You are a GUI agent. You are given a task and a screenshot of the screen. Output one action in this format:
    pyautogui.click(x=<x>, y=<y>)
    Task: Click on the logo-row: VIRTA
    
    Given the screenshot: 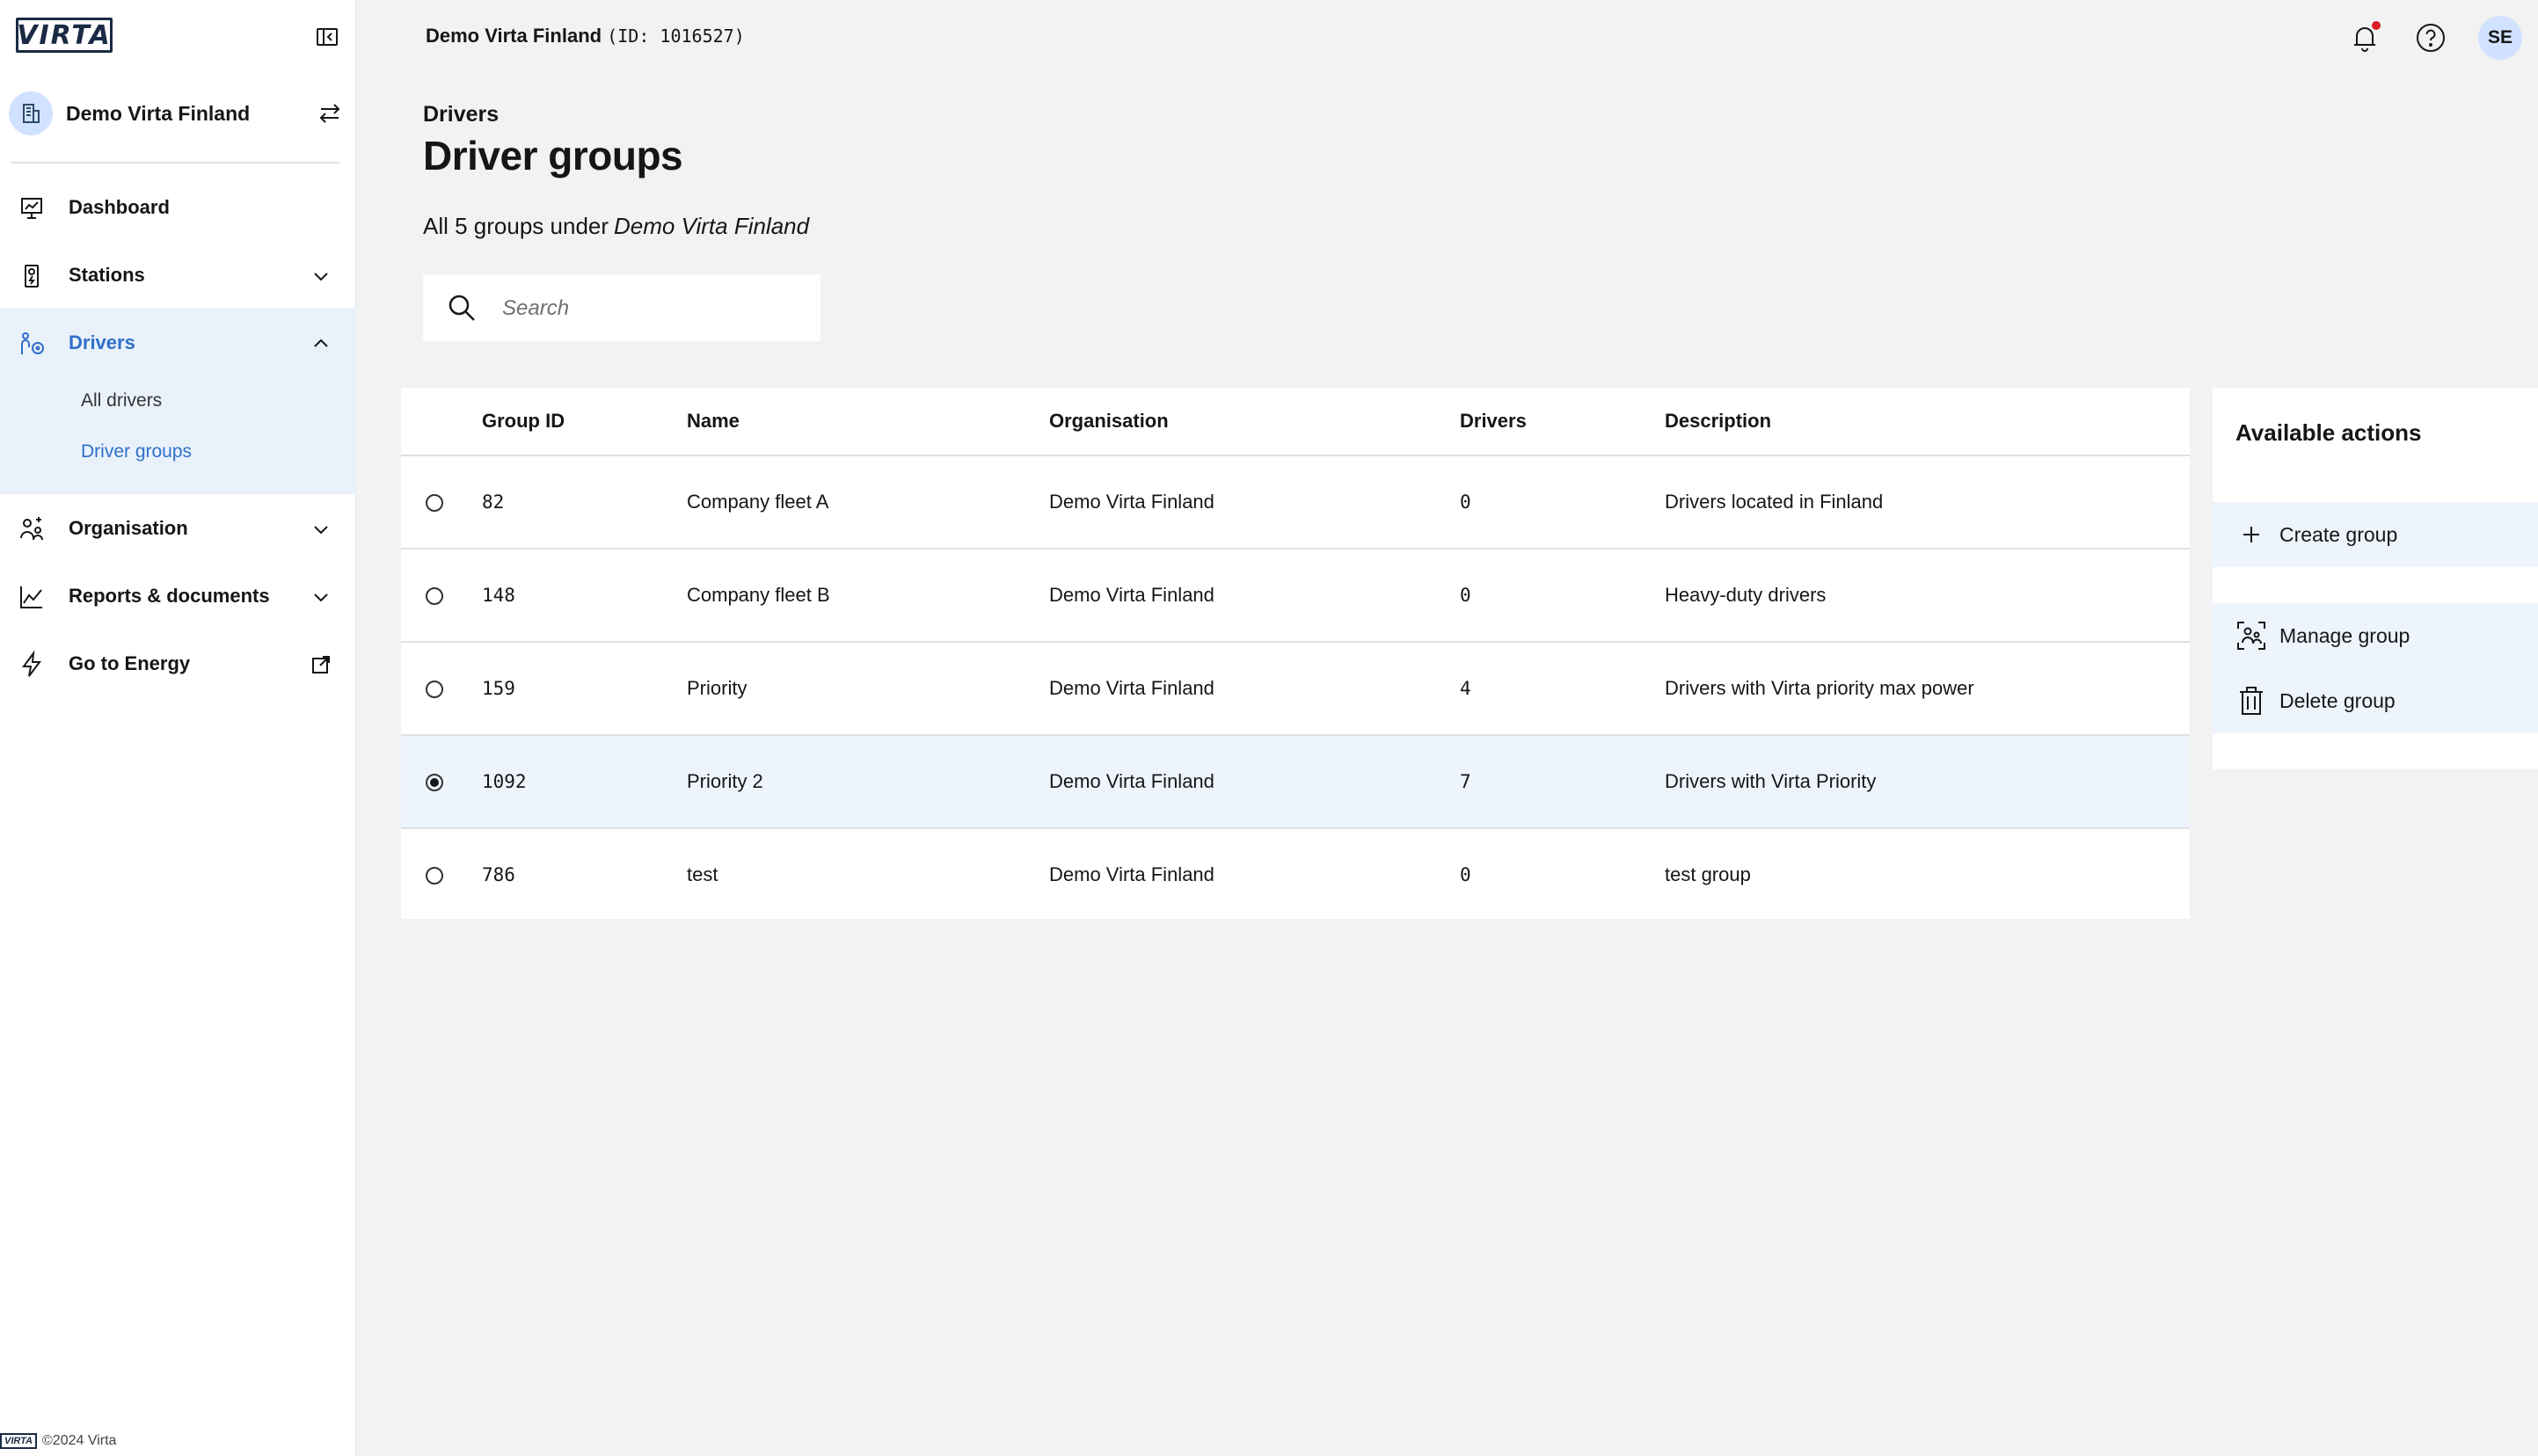 What is the action you would take?
    pyautogui.click(x=178, y=38)
    